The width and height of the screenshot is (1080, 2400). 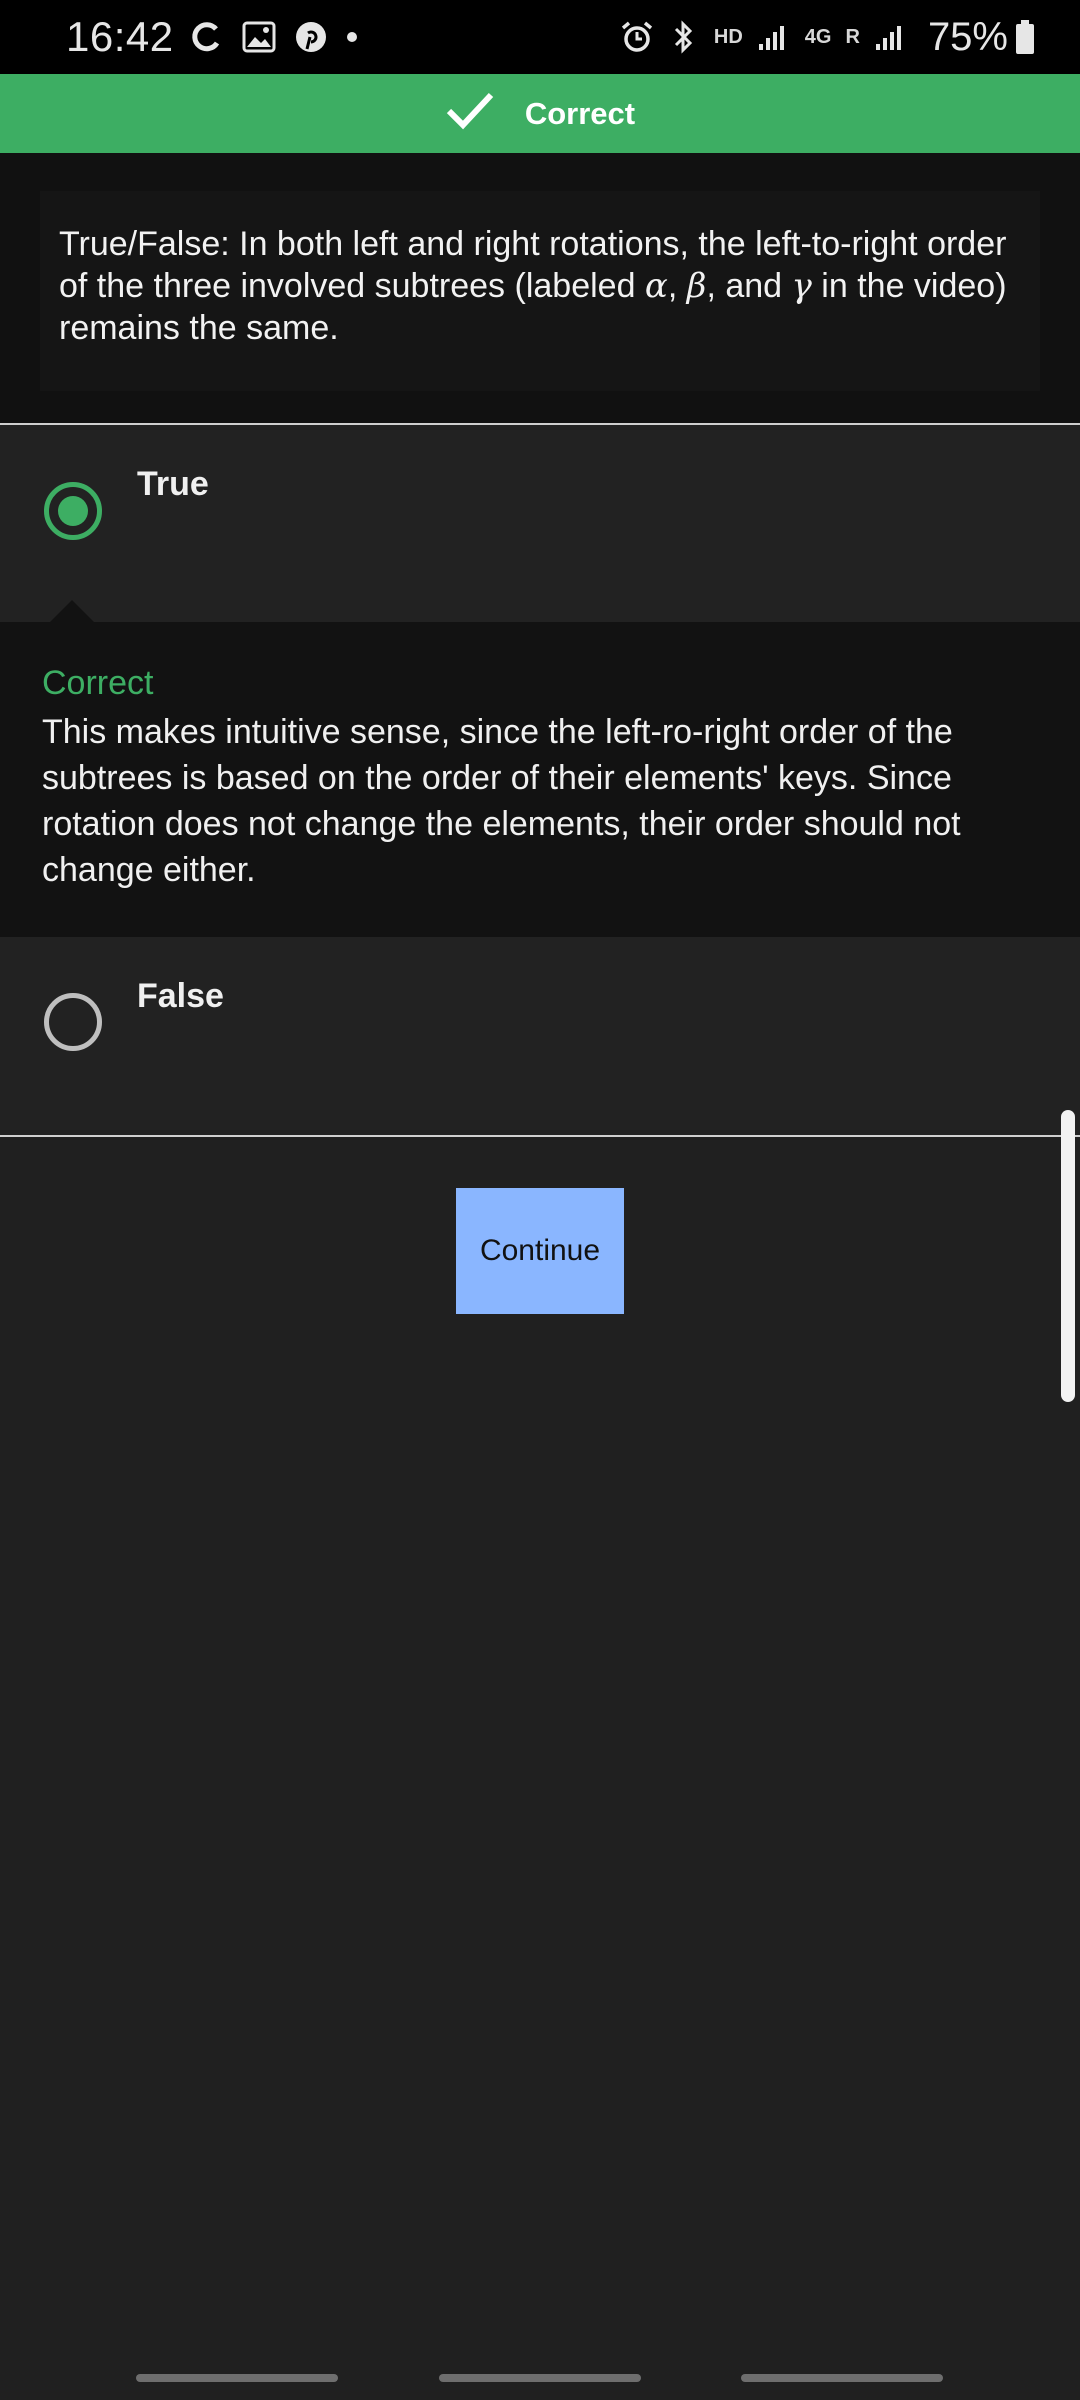 I want to click on continue-button: Continue, so click(x=540, y=1251).